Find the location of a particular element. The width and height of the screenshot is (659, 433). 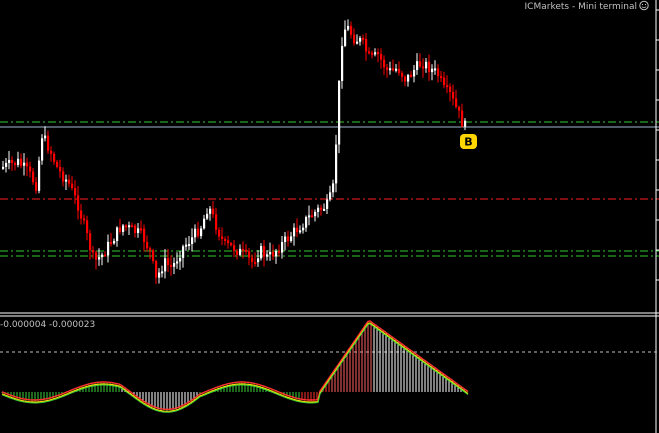

oscillator-values-label: -0.000004 -0.000023 is located at coordinates (47, 325).